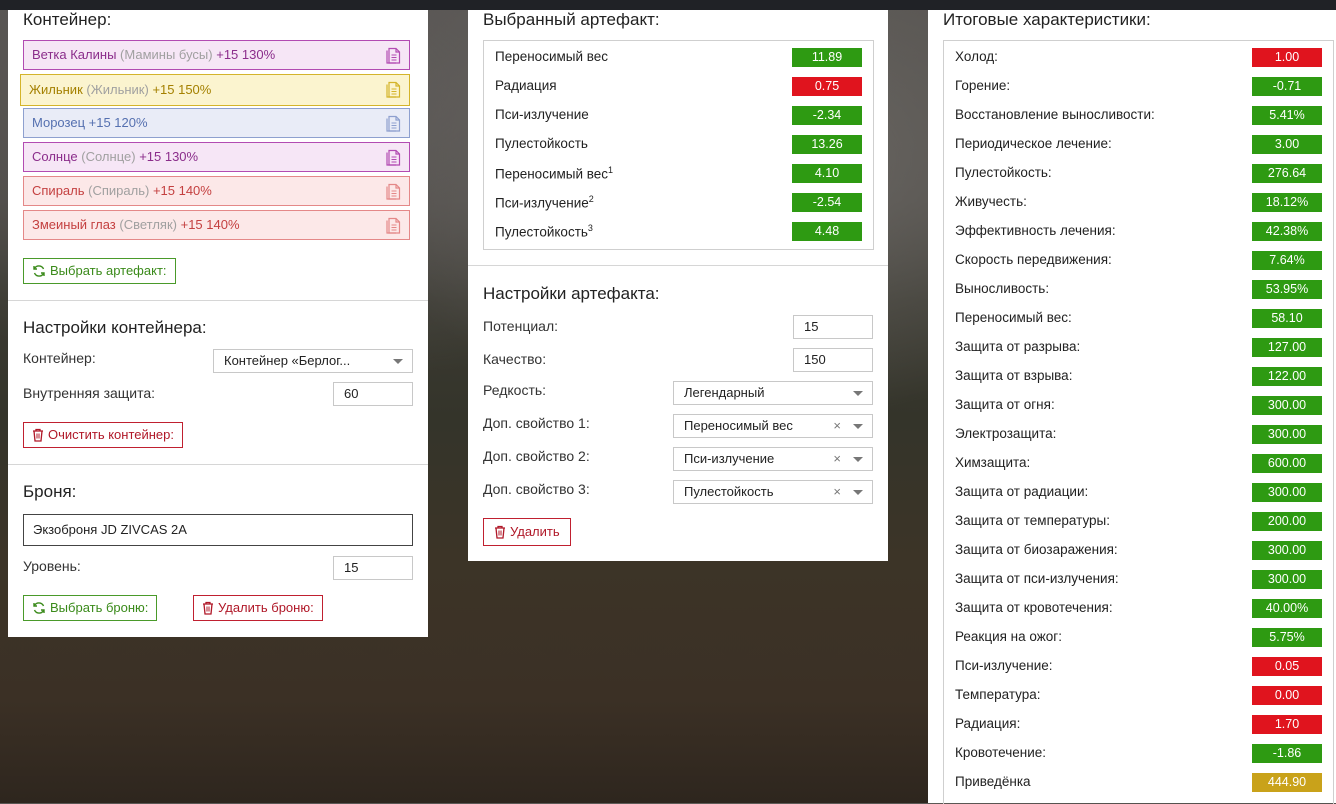  I want to click on extra-property-3-label: Доп. свойство 3:, so click(536, 489).